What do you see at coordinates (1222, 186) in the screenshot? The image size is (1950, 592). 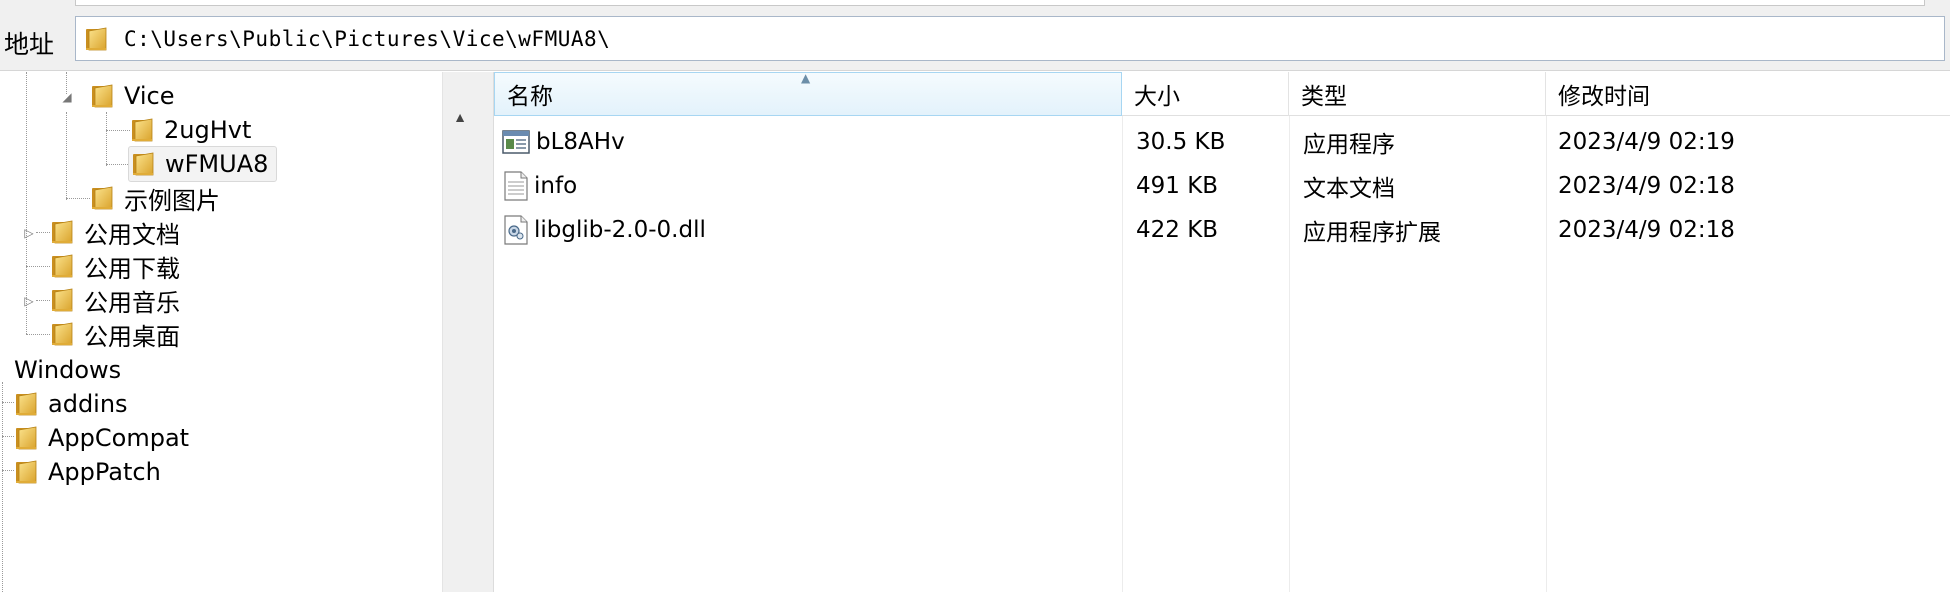 I see `file-row: info 491 KB 文本文档 2023/4/9 02:18` at bounding box center [1222, 186].